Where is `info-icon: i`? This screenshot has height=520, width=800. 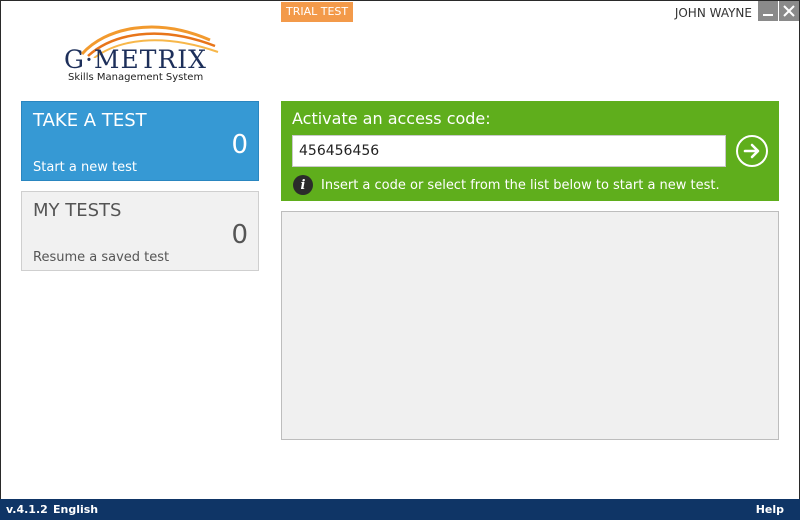 info-icon: i is located at coordinates (303, 185).